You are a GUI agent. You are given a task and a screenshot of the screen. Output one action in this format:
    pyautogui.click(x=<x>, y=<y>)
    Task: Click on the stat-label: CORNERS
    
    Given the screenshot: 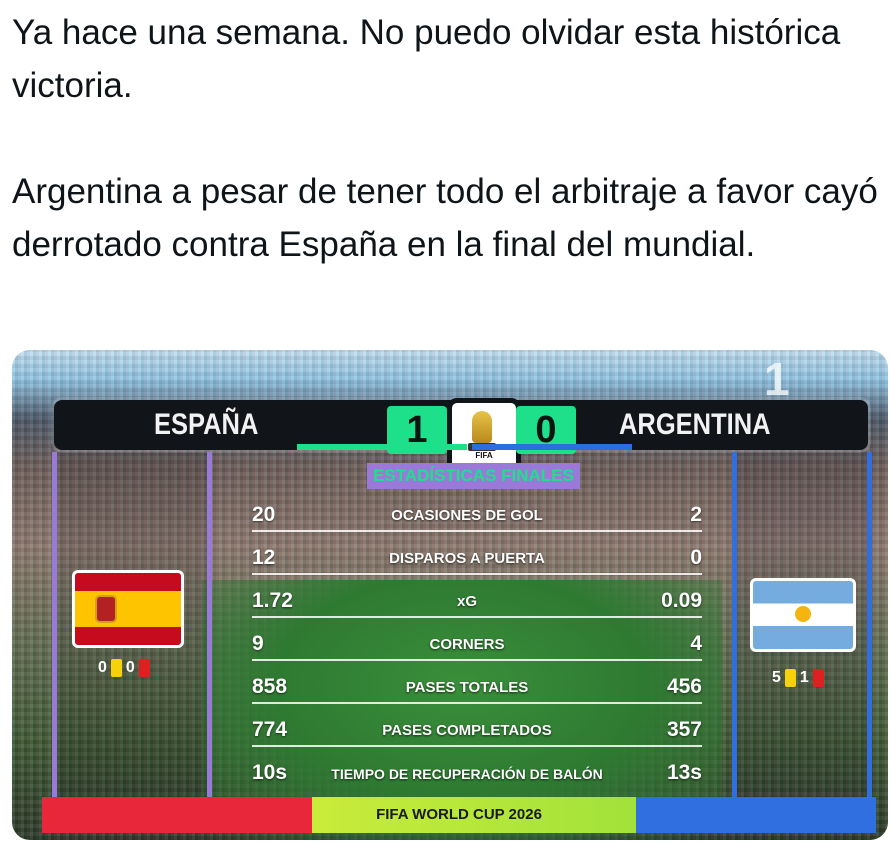 What is the action you would take?
    pyautogui.click(x=467, y=644)
    